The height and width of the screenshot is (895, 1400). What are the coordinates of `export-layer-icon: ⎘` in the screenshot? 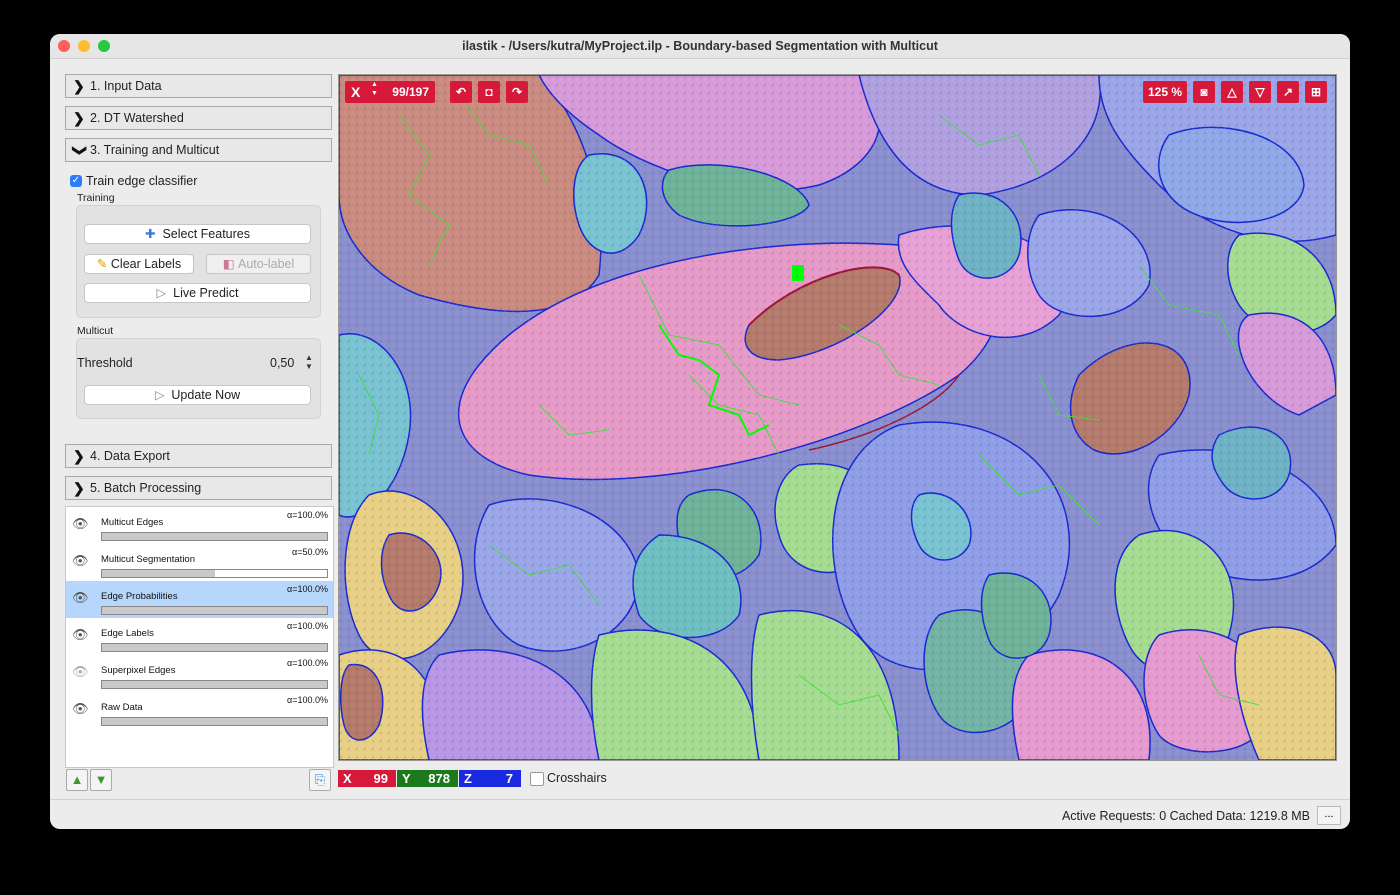 It's located at (320, 780).